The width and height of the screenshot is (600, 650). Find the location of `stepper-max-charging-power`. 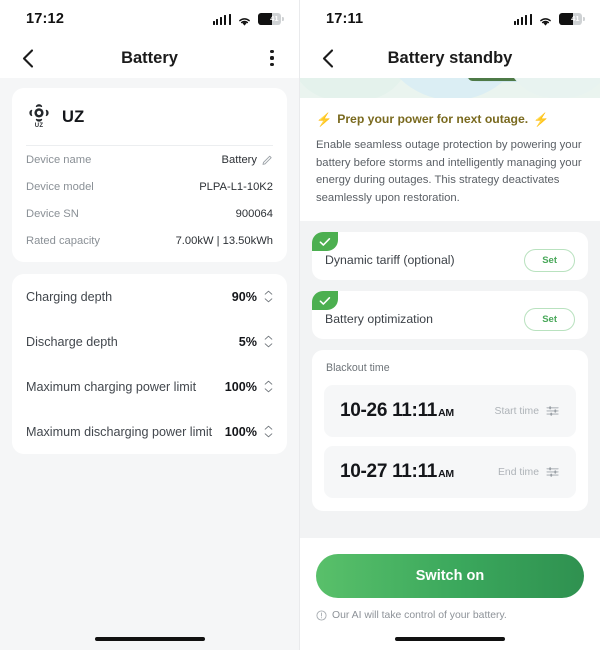

stepper-max-charging-power is located at coordinates (268, 386).